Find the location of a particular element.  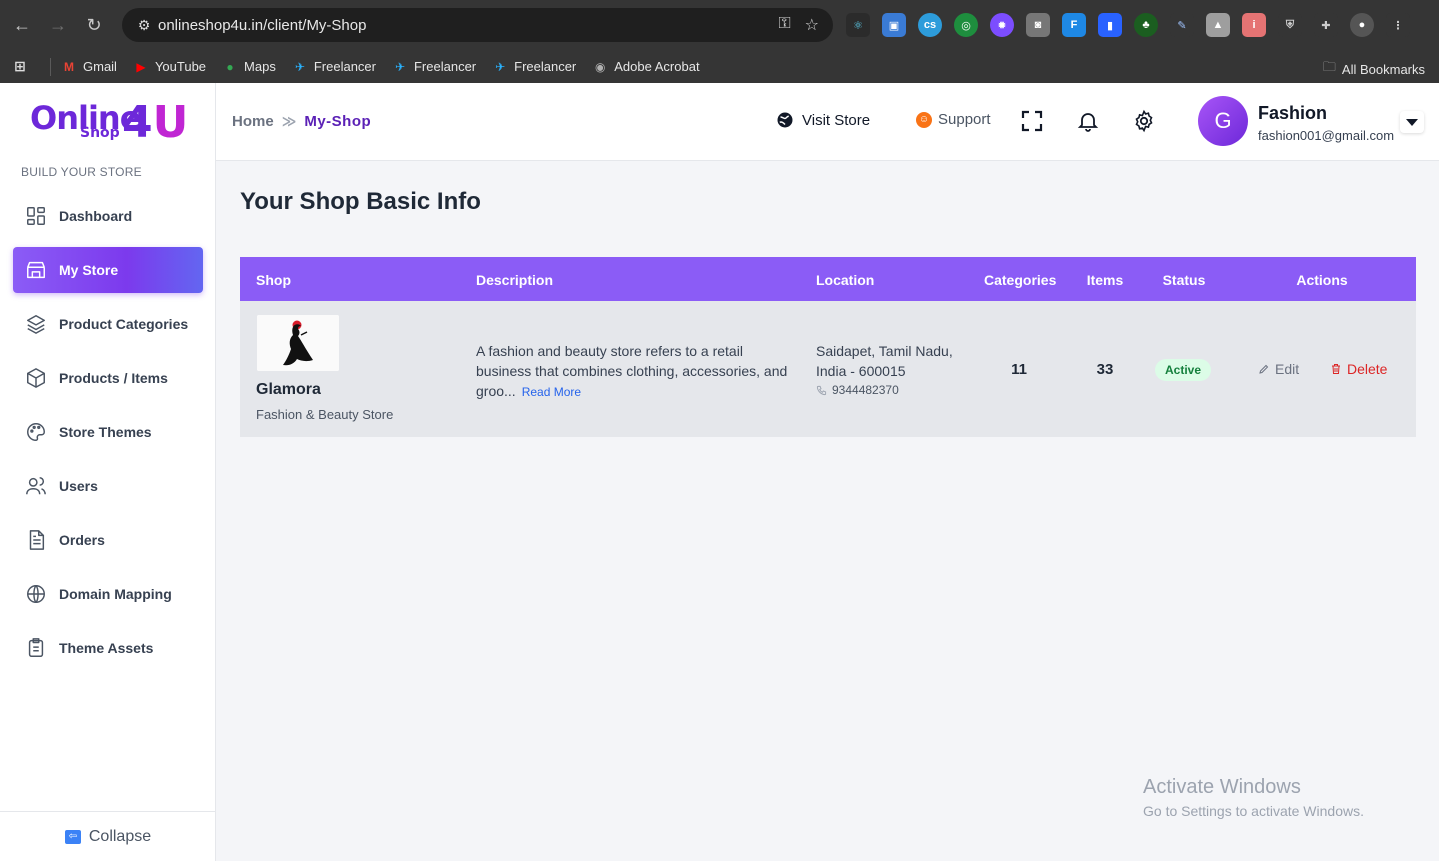

visit-store-button: Visit Store is located at coordinates (823, 120).